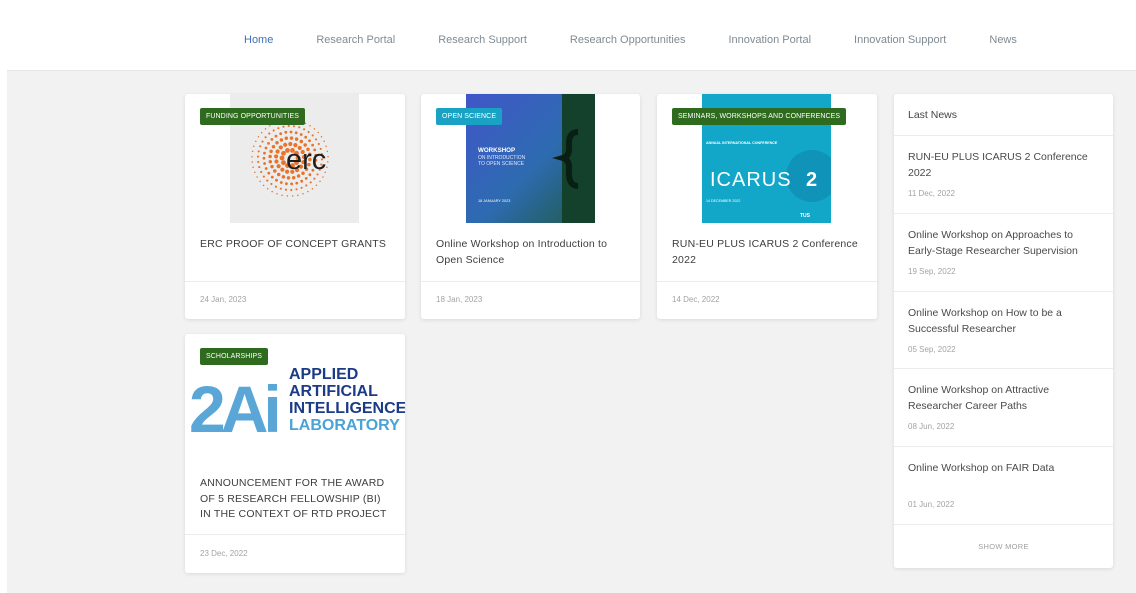  I want to click on sidebar-news-date: 19 Sep, 2022, so click(932, 271).